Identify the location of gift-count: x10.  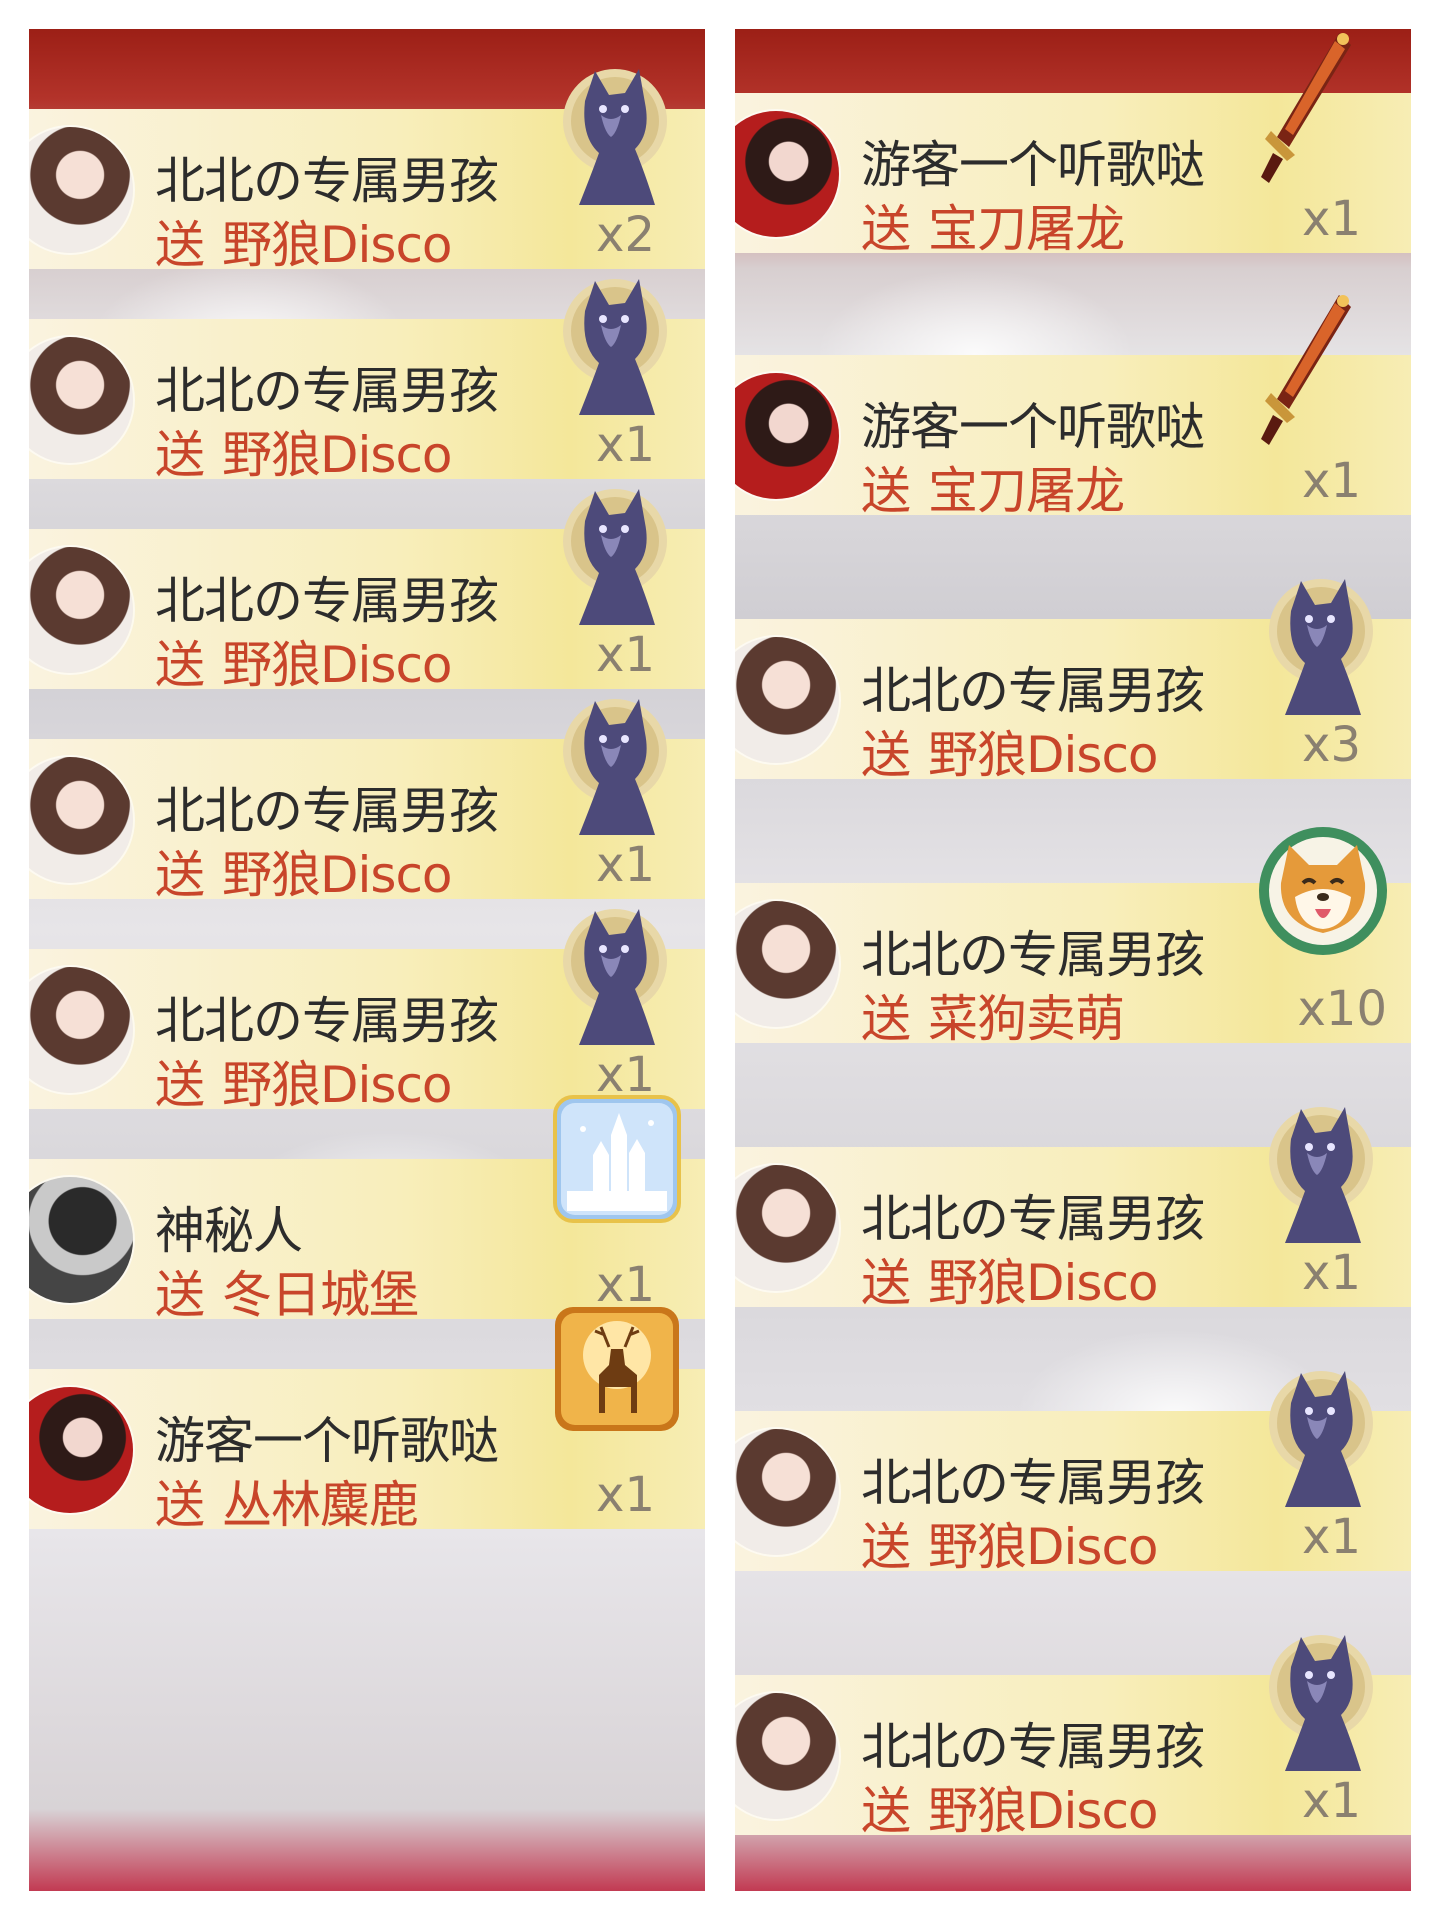
(1342, 1009).